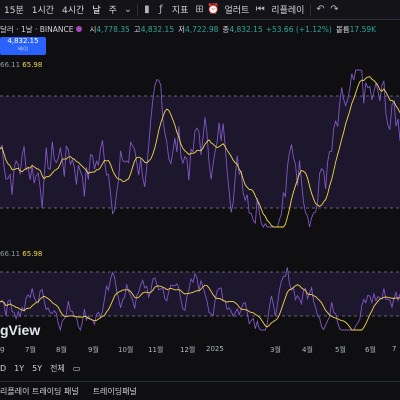 The width and height of the screenshot is (400, 400). What do you see at coordinates (113, 10) in the screenshot?
I see `interval-1w: 주` at bounding box center [113, 10].